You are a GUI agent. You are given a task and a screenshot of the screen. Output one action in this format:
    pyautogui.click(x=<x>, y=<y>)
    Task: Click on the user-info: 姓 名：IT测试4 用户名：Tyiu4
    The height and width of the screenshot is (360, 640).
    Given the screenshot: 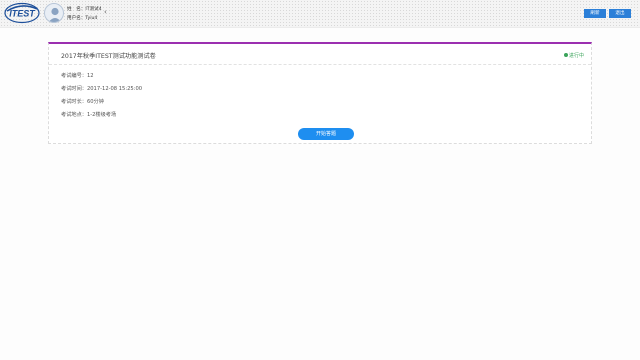 What is the action you would take?
    pyautogui.click(x=84, y=14)
    